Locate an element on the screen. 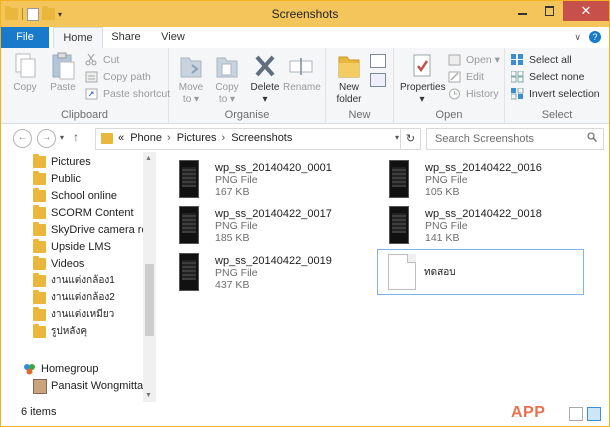  search-placeholder: Search Screenshots is located at coordinates (485, 139).